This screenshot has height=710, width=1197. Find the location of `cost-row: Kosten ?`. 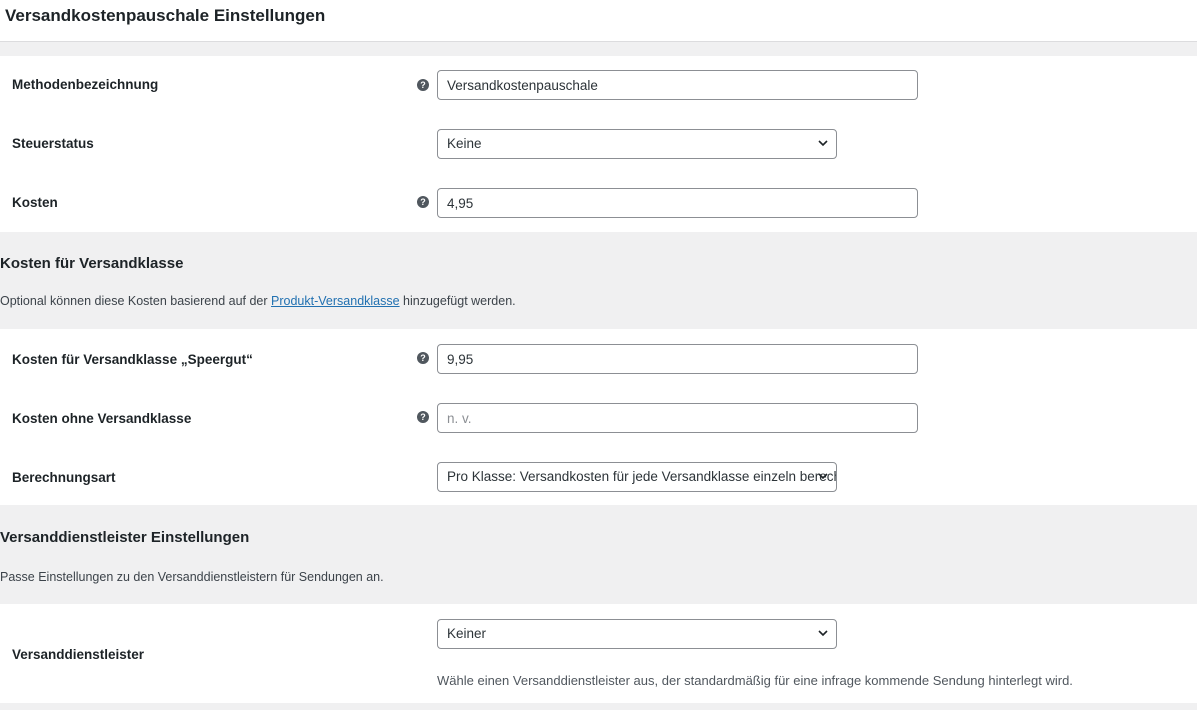

cost-row: Kosten ? is located at coordinates (598, 203).